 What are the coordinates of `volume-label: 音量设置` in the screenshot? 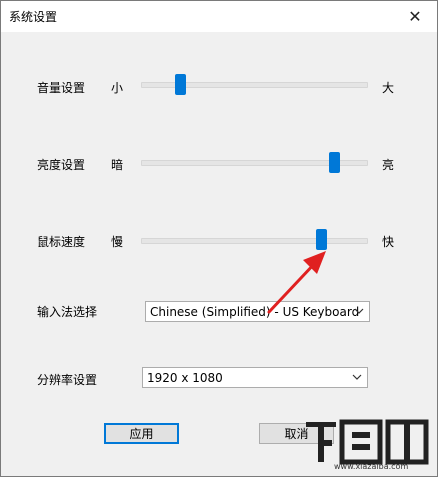 It's located at (61, 88).